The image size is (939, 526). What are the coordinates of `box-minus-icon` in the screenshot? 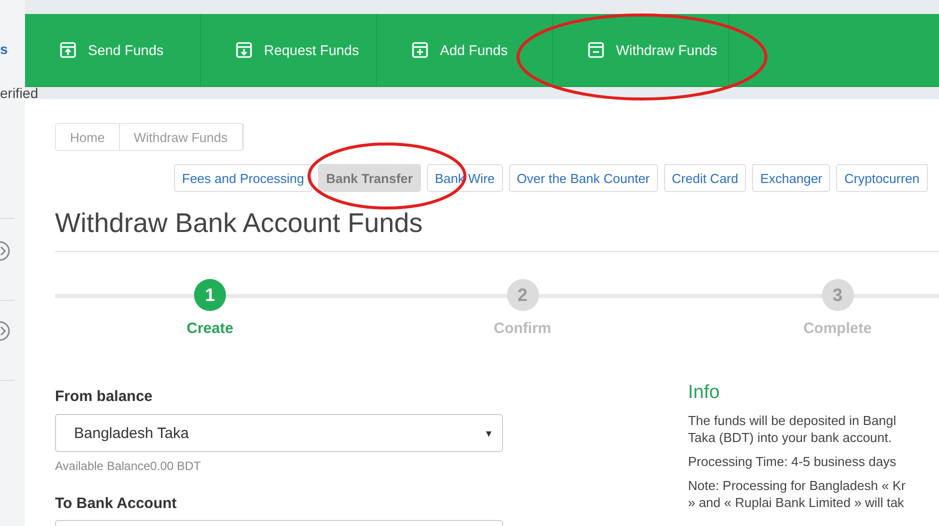 It's located at (596, 50).